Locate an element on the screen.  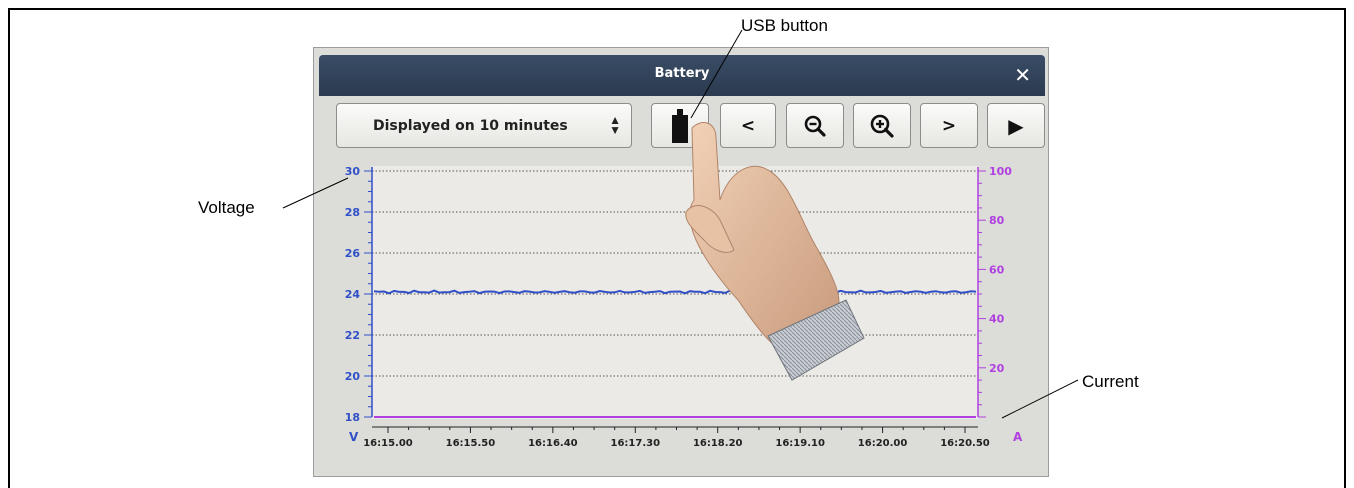
left-axis-tick-label: 26 is located at coordinates (353, 253).